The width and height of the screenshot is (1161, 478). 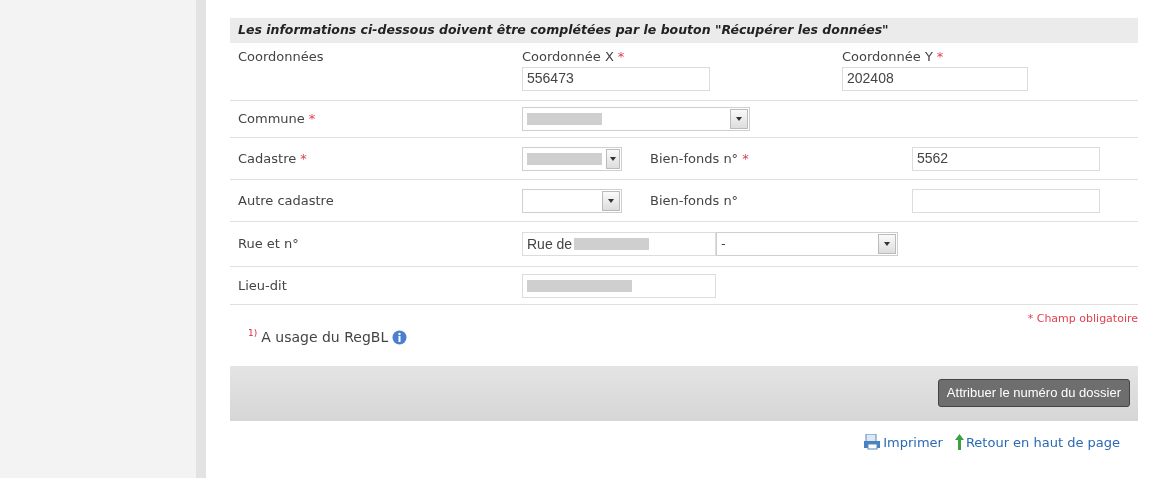 I want to click on field-label: Lieu-dit, so click(x=262, y=285).